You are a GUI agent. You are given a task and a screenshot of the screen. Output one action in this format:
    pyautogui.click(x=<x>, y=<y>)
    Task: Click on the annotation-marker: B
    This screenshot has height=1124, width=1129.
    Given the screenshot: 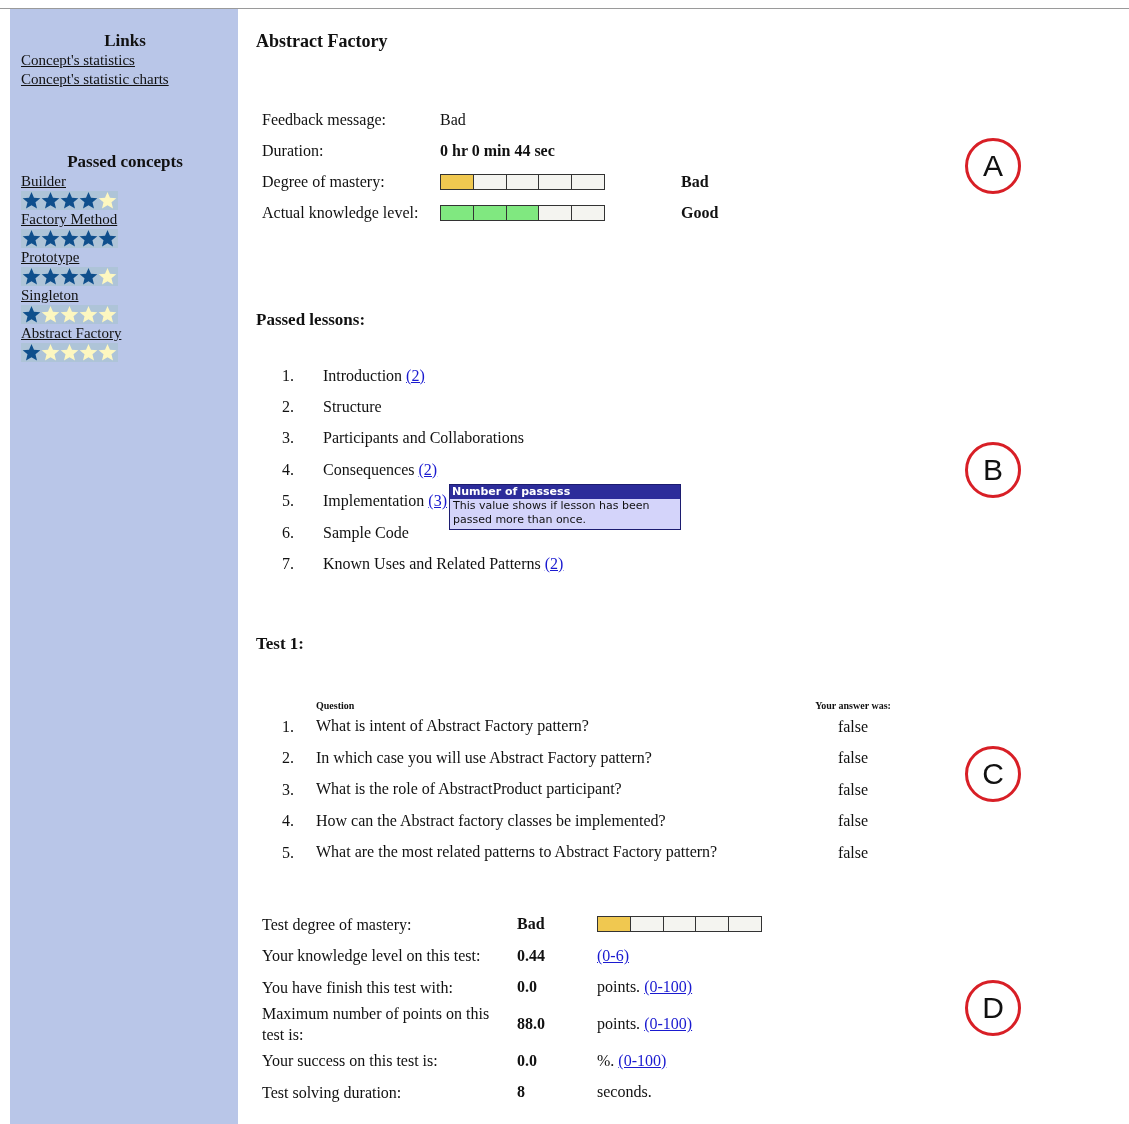 What is the action you would take?
    pyautogui.click(x=993, y=469)
    